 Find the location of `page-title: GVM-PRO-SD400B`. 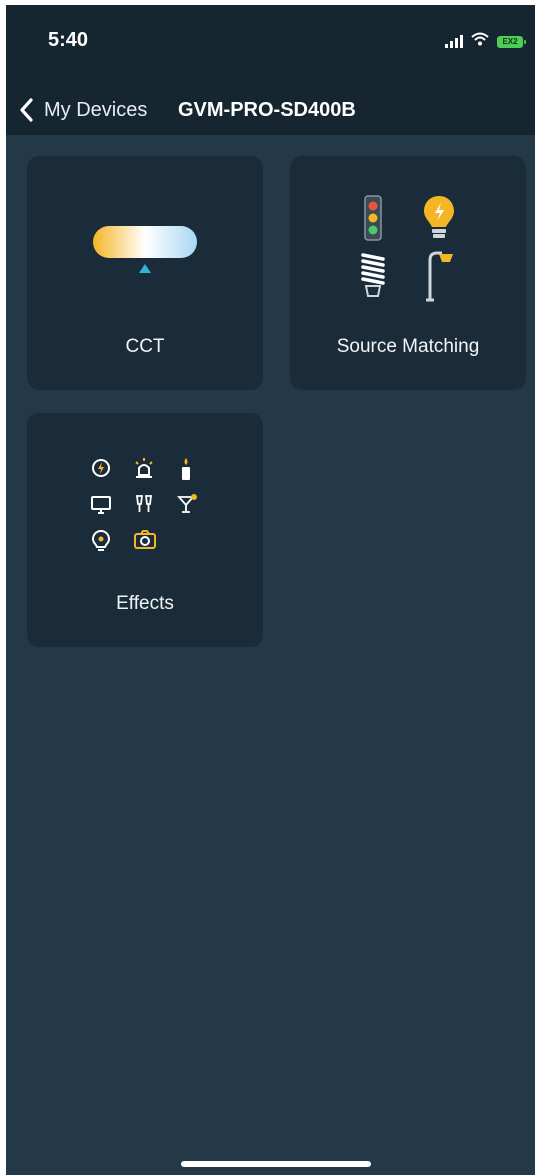

page-title: GVM-PRO-SD400B is located at coordinates (267, 109).